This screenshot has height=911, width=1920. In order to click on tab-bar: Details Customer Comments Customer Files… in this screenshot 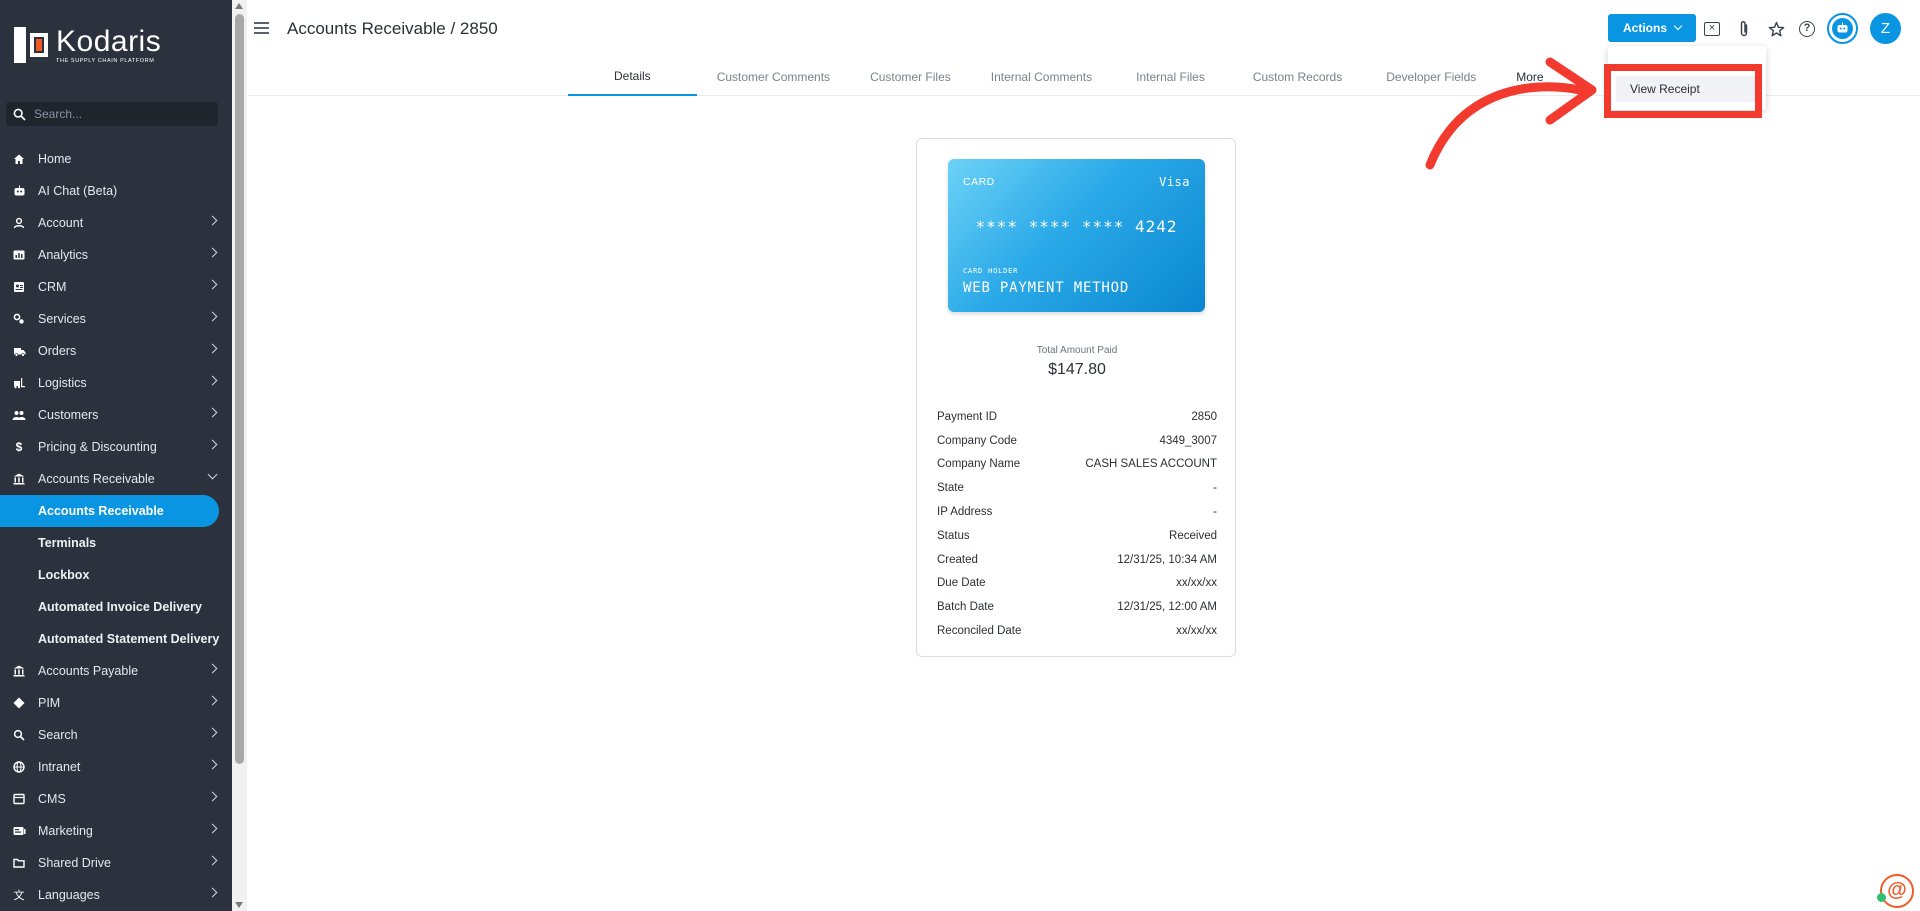, I will do `click(1066, 77)`.